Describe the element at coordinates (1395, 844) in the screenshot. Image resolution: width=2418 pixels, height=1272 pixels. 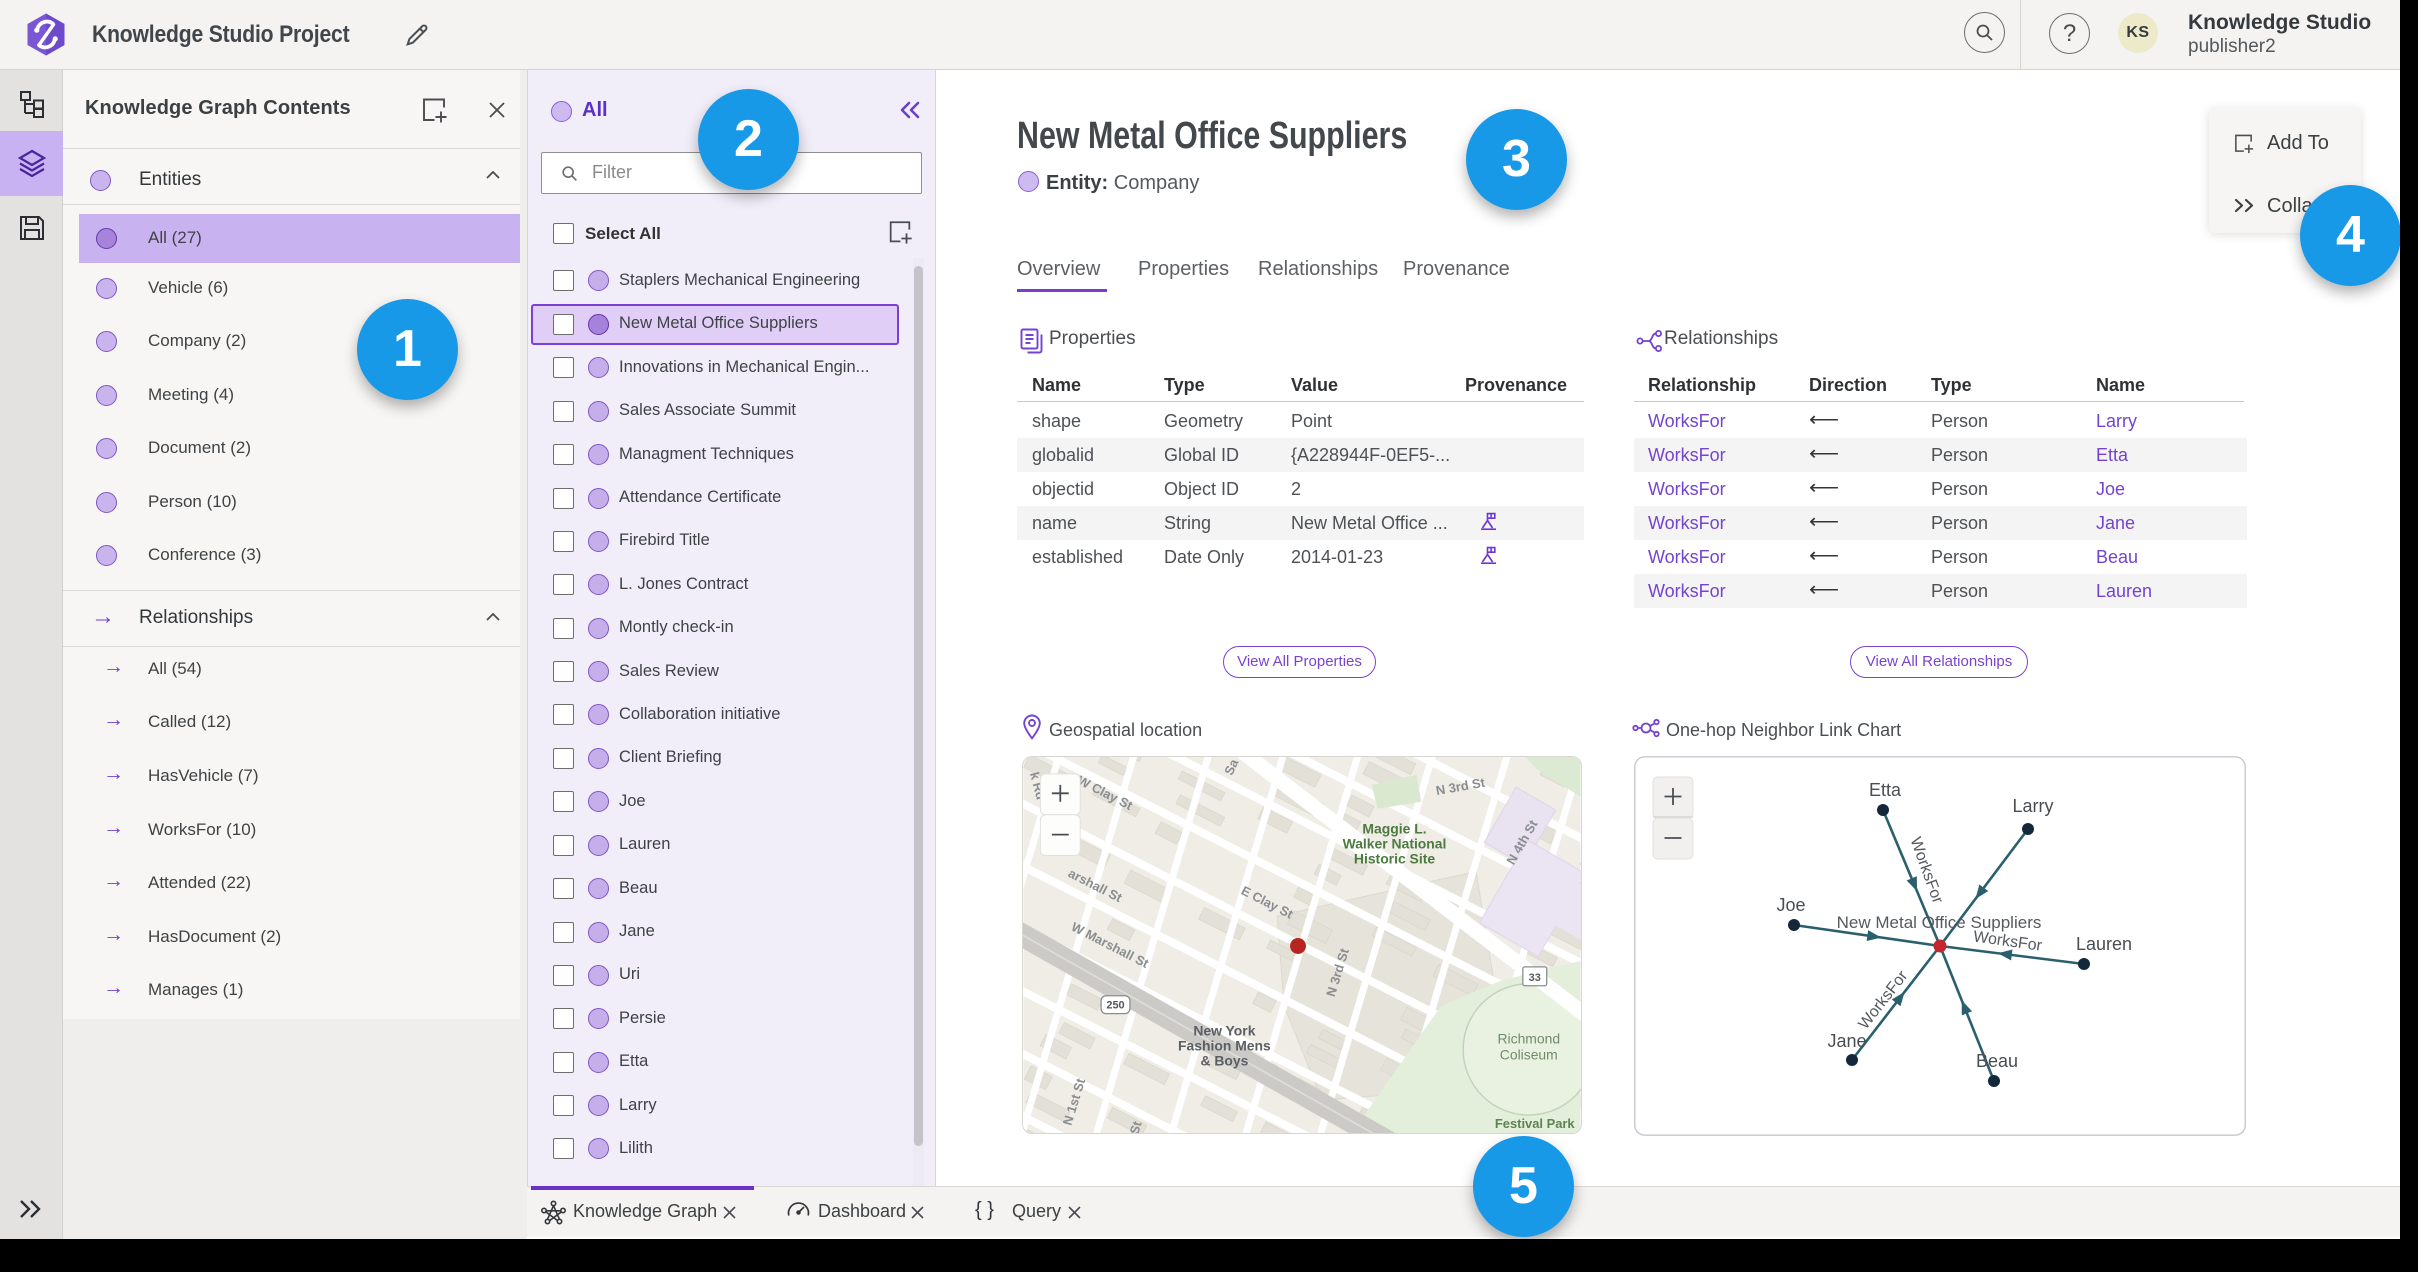
I see `svg-text: Walker National` at that location.